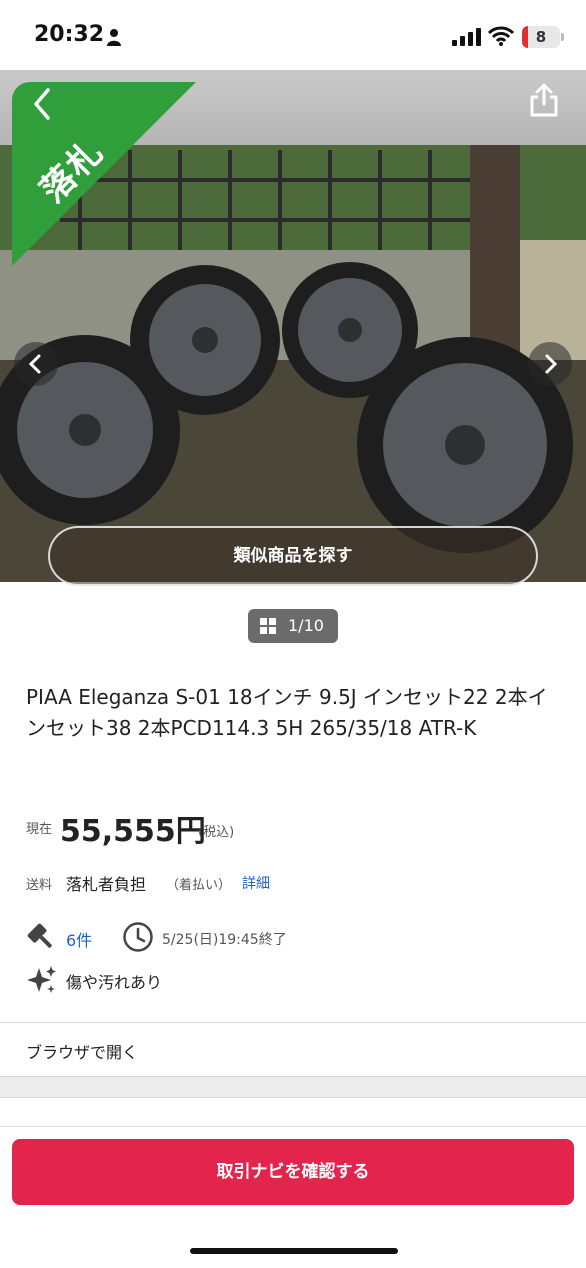  What do you see at coordinates (216, 832) in the screenshot?
I see `tax-note: (税込)` at bounding box center [216, 832].